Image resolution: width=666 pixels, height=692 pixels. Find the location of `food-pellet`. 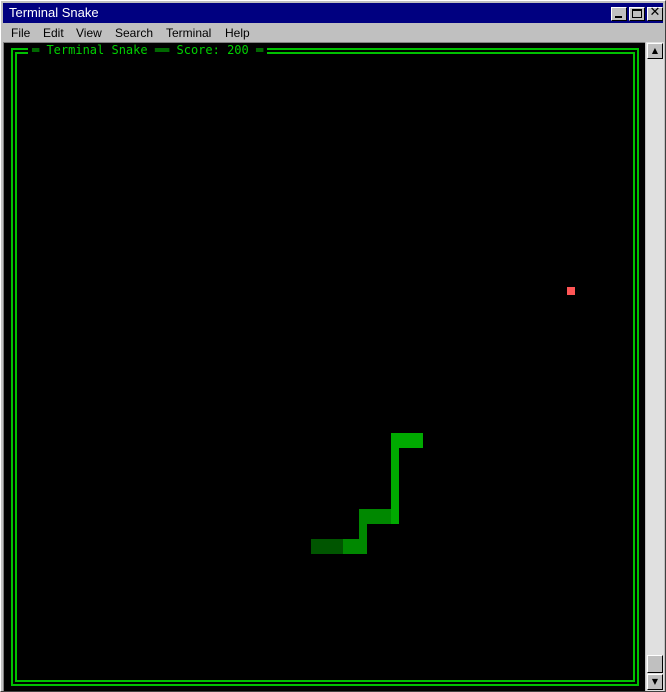

food-pellet is located at coordinates (571, 291).